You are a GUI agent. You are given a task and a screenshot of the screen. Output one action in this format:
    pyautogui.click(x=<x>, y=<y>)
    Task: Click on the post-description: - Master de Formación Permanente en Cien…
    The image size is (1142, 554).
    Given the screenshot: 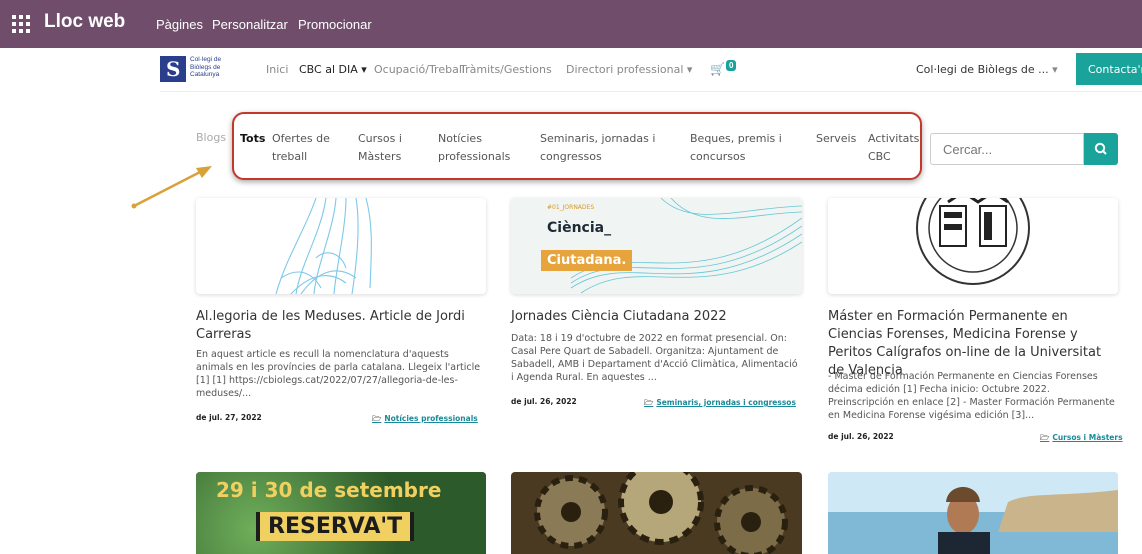 What is the action you would take?
    pyautogui.click(x=971, y=396)
    